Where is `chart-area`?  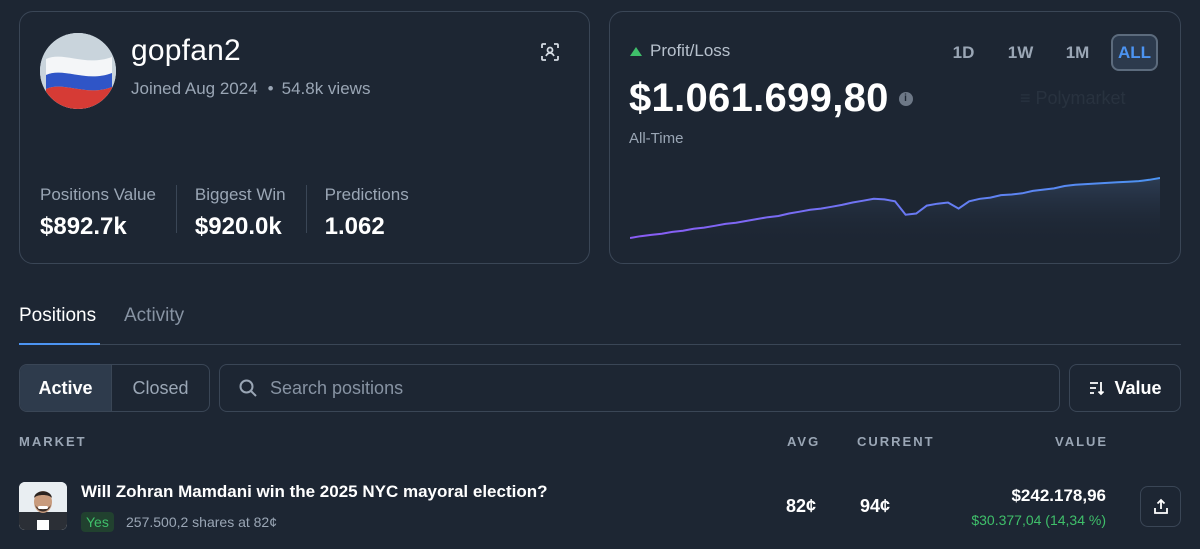
chart-area is located at coordinates (895, 211).